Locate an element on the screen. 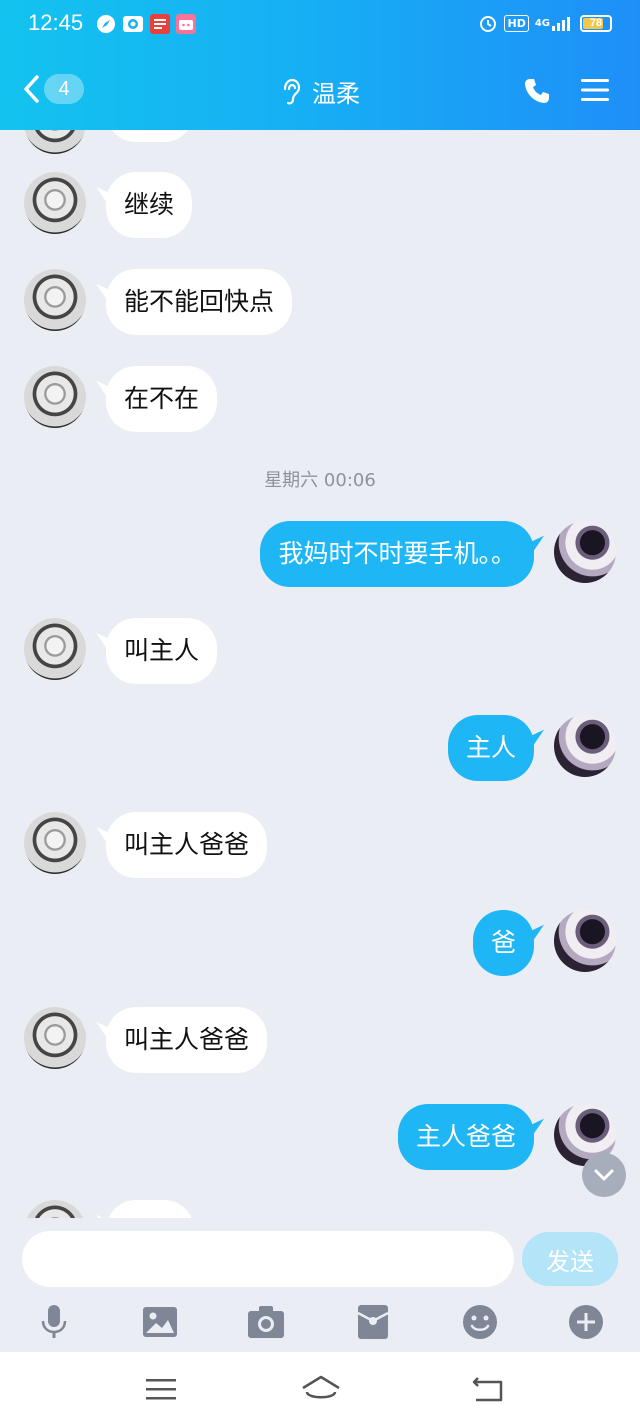  message-bubble: 爸 is located at coordinates (503, 943).